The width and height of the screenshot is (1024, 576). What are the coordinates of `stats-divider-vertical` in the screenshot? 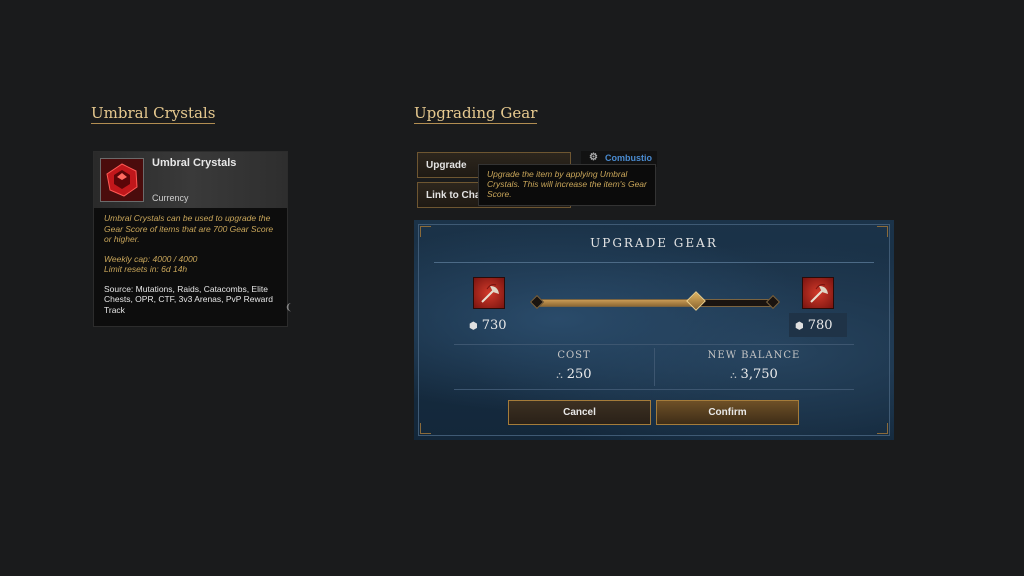 It's located at (654, 367).